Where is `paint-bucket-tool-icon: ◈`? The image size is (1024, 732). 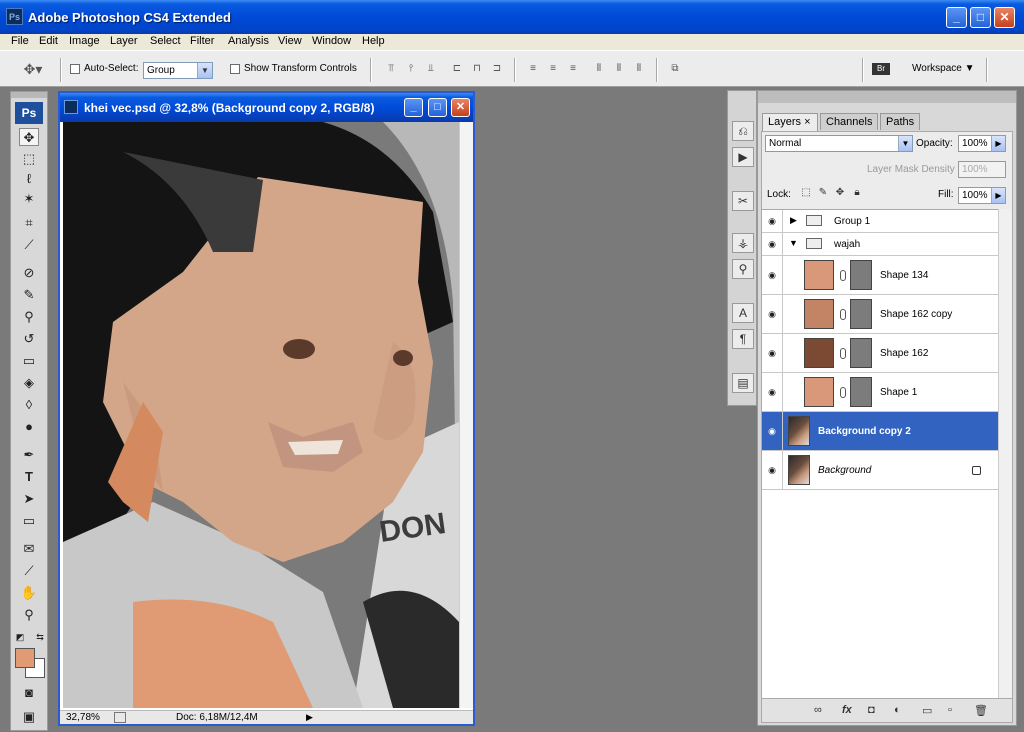
paint-bucket-tool-icon: ◈ is located at coordinates (29, 383).